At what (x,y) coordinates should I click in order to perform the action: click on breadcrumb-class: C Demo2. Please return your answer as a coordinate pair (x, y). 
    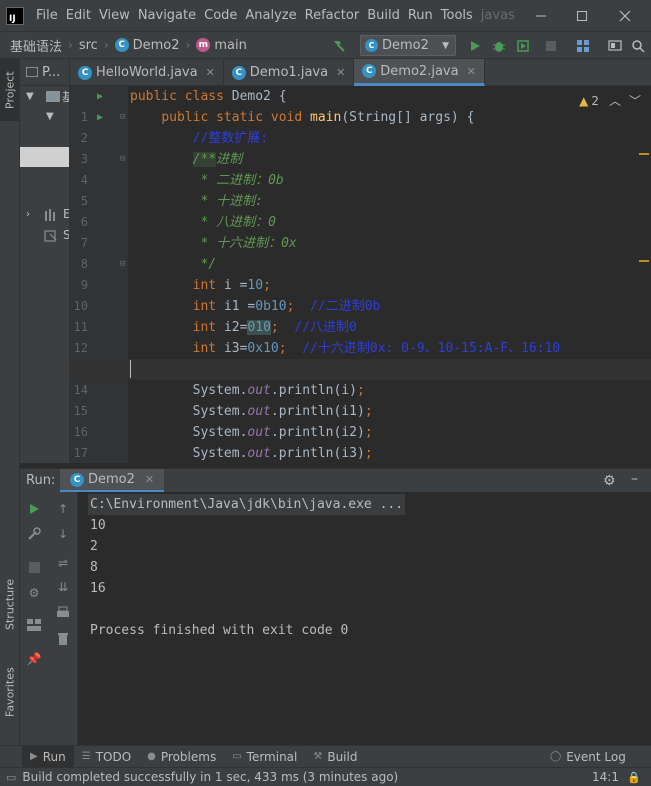
    Looking at the image, I should click on (147, 45).